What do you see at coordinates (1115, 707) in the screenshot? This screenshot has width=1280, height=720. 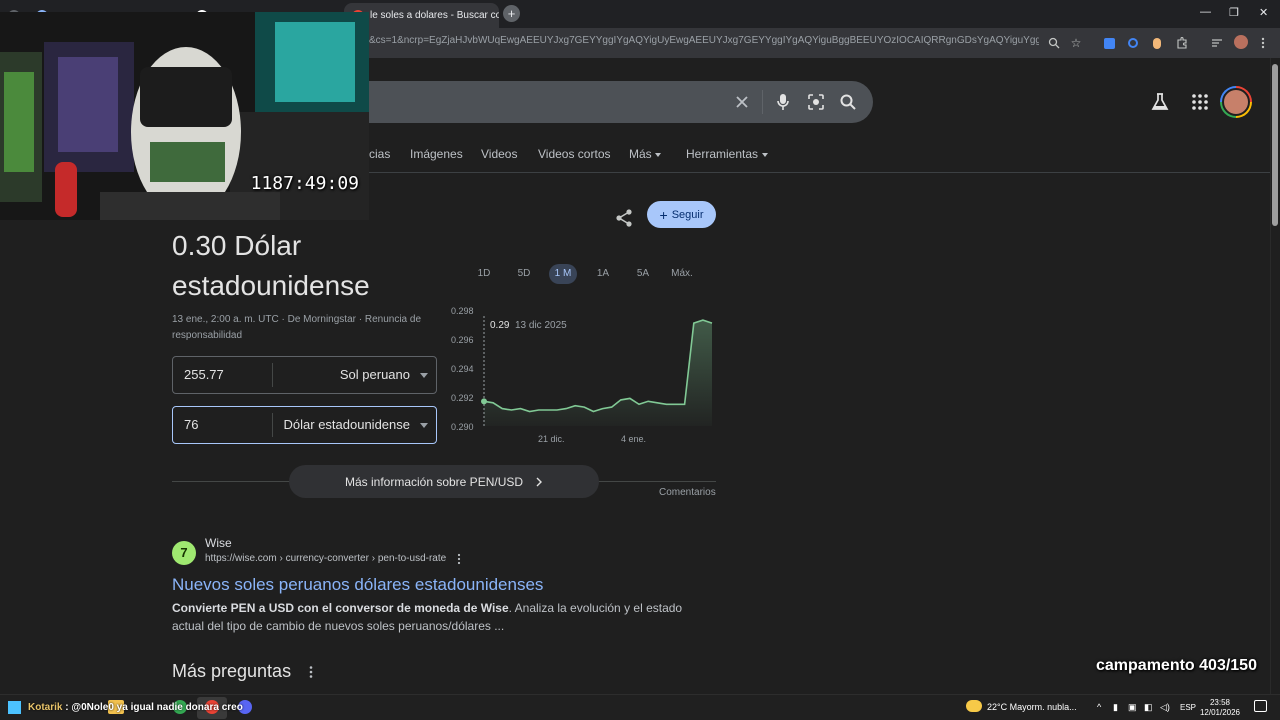 I see `tray-app-icon: ▮` at bounding box center [1115, 707].